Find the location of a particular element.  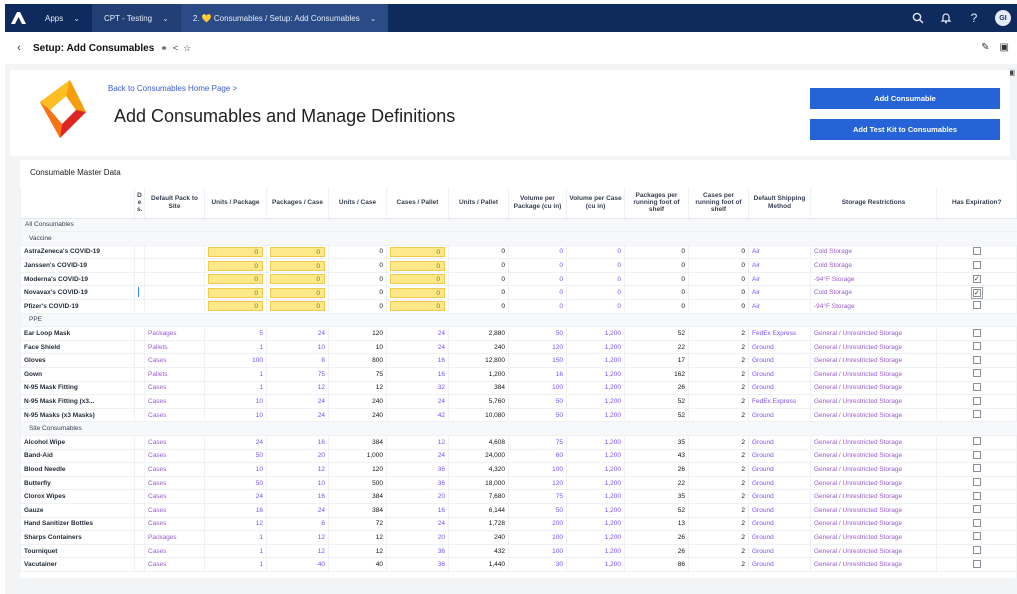

avatar: GI is located at coordinates (1003, 18).